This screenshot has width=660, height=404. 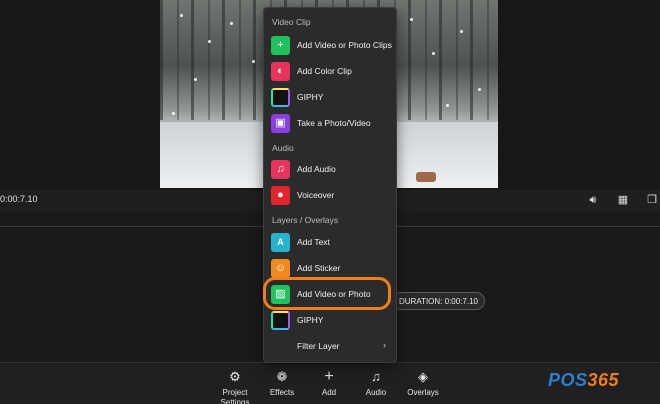 What do you see at coordinates (423, 392) in the screenshot?
I see `overlays-label: Overlays` at bounding box center [423, 392].